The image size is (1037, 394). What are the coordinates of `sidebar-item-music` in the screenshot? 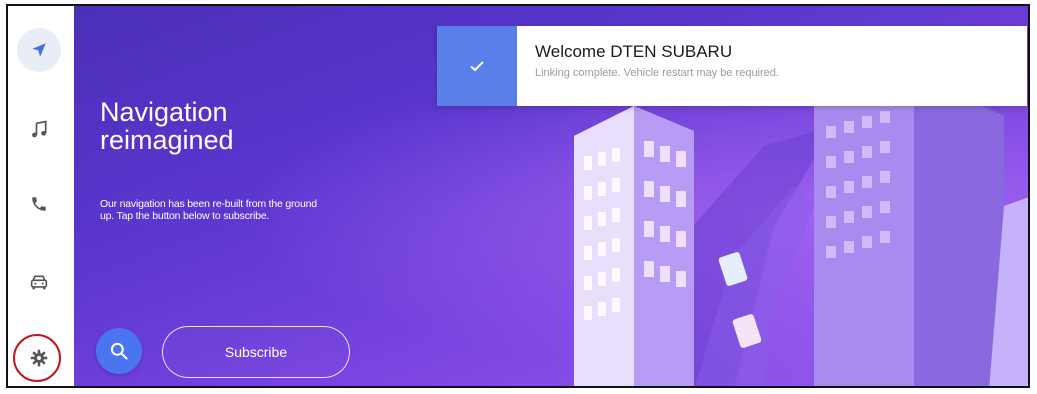 It's located at (39, 130).